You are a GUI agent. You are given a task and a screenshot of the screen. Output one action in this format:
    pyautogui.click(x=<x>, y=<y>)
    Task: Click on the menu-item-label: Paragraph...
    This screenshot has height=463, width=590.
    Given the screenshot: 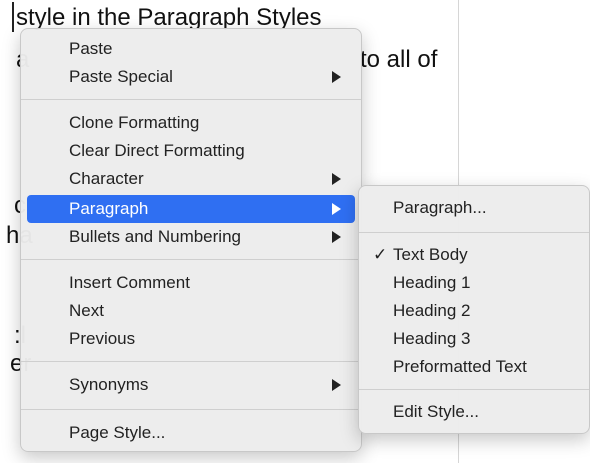 What is the action you would take?
    pyautogui.click(x=440, y=207)
    